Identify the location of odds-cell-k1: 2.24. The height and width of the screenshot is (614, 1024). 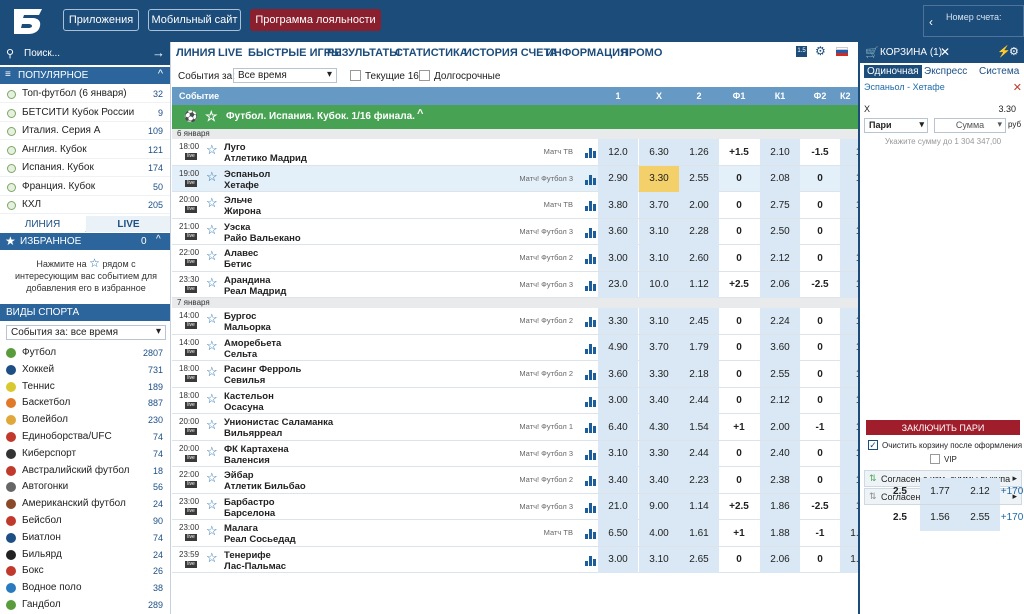
(780, 321).